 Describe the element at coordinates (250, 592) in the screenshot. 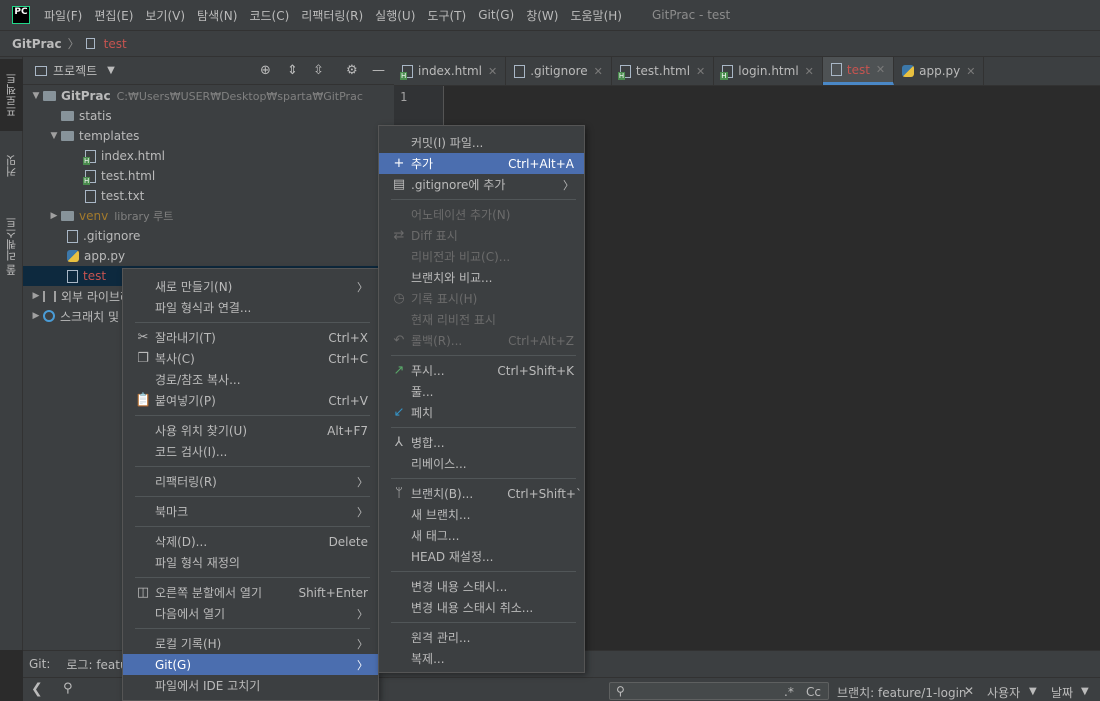

I see `menu-open-right-split: ◫ 오른쪽 분할에서 열기 Shift+Enter` at that location.